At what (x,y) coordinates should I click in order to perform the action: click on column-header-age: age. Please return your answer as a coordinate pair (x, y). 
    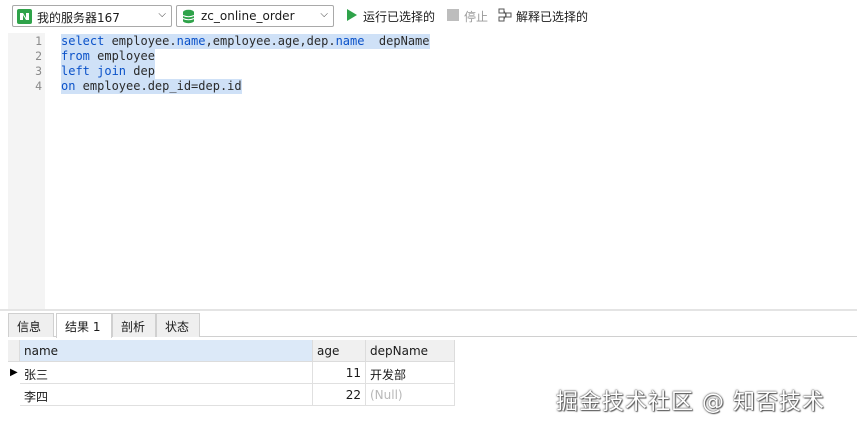
    Looking at the image, I should click on (339, 351).